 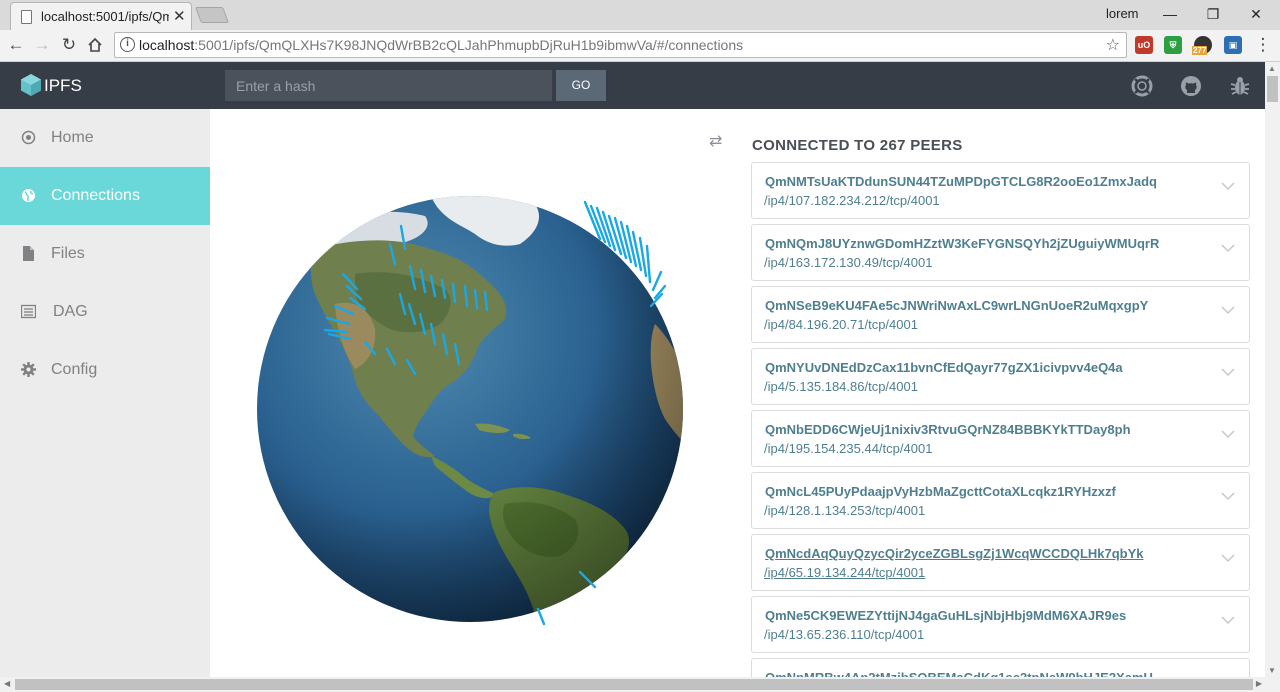 What do you see at coordinates (1144, 45) in the screenshot?
I see `ublock-extension-icon: uO` at bounding box center [1144, 45].